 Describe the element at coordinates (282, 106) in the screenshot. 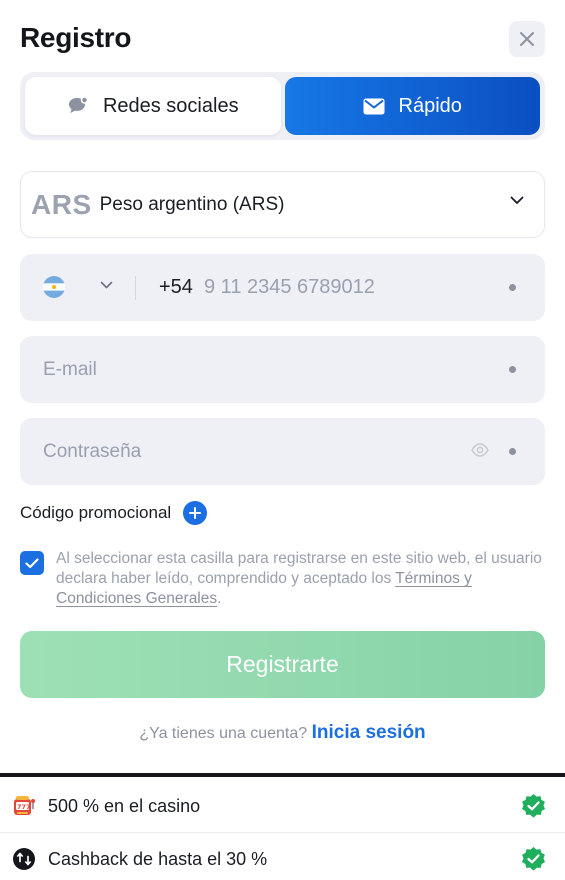

I see `registration-tabs: Redes sociales Rápido` at that location.